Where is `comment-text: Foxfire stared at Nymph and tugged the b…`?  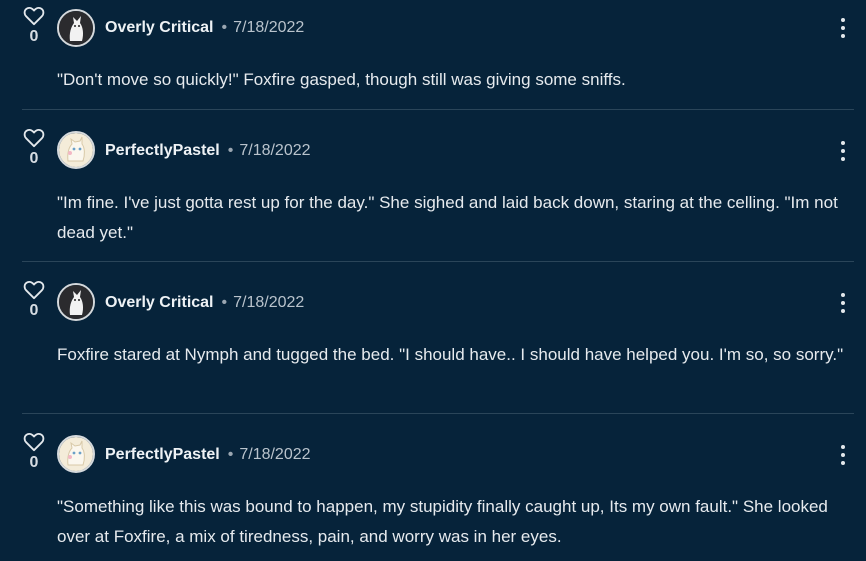
comment-text: Foxfire stared at Nymph and tugged the b… is located at coordinates (450, 354).